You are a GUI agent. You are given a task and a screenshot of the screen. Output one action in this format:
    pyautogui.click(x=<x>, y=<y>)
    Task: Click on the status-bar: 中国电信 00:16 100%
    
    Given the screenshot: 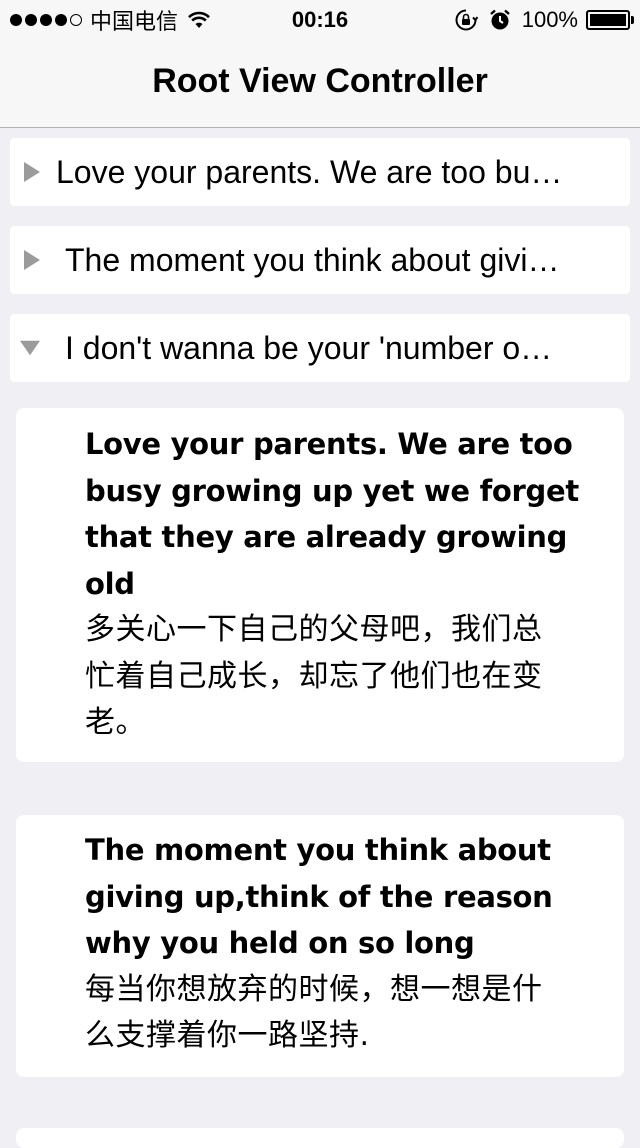 What is the action you would take?
    pyautogui.click(x=320, y=20)
    